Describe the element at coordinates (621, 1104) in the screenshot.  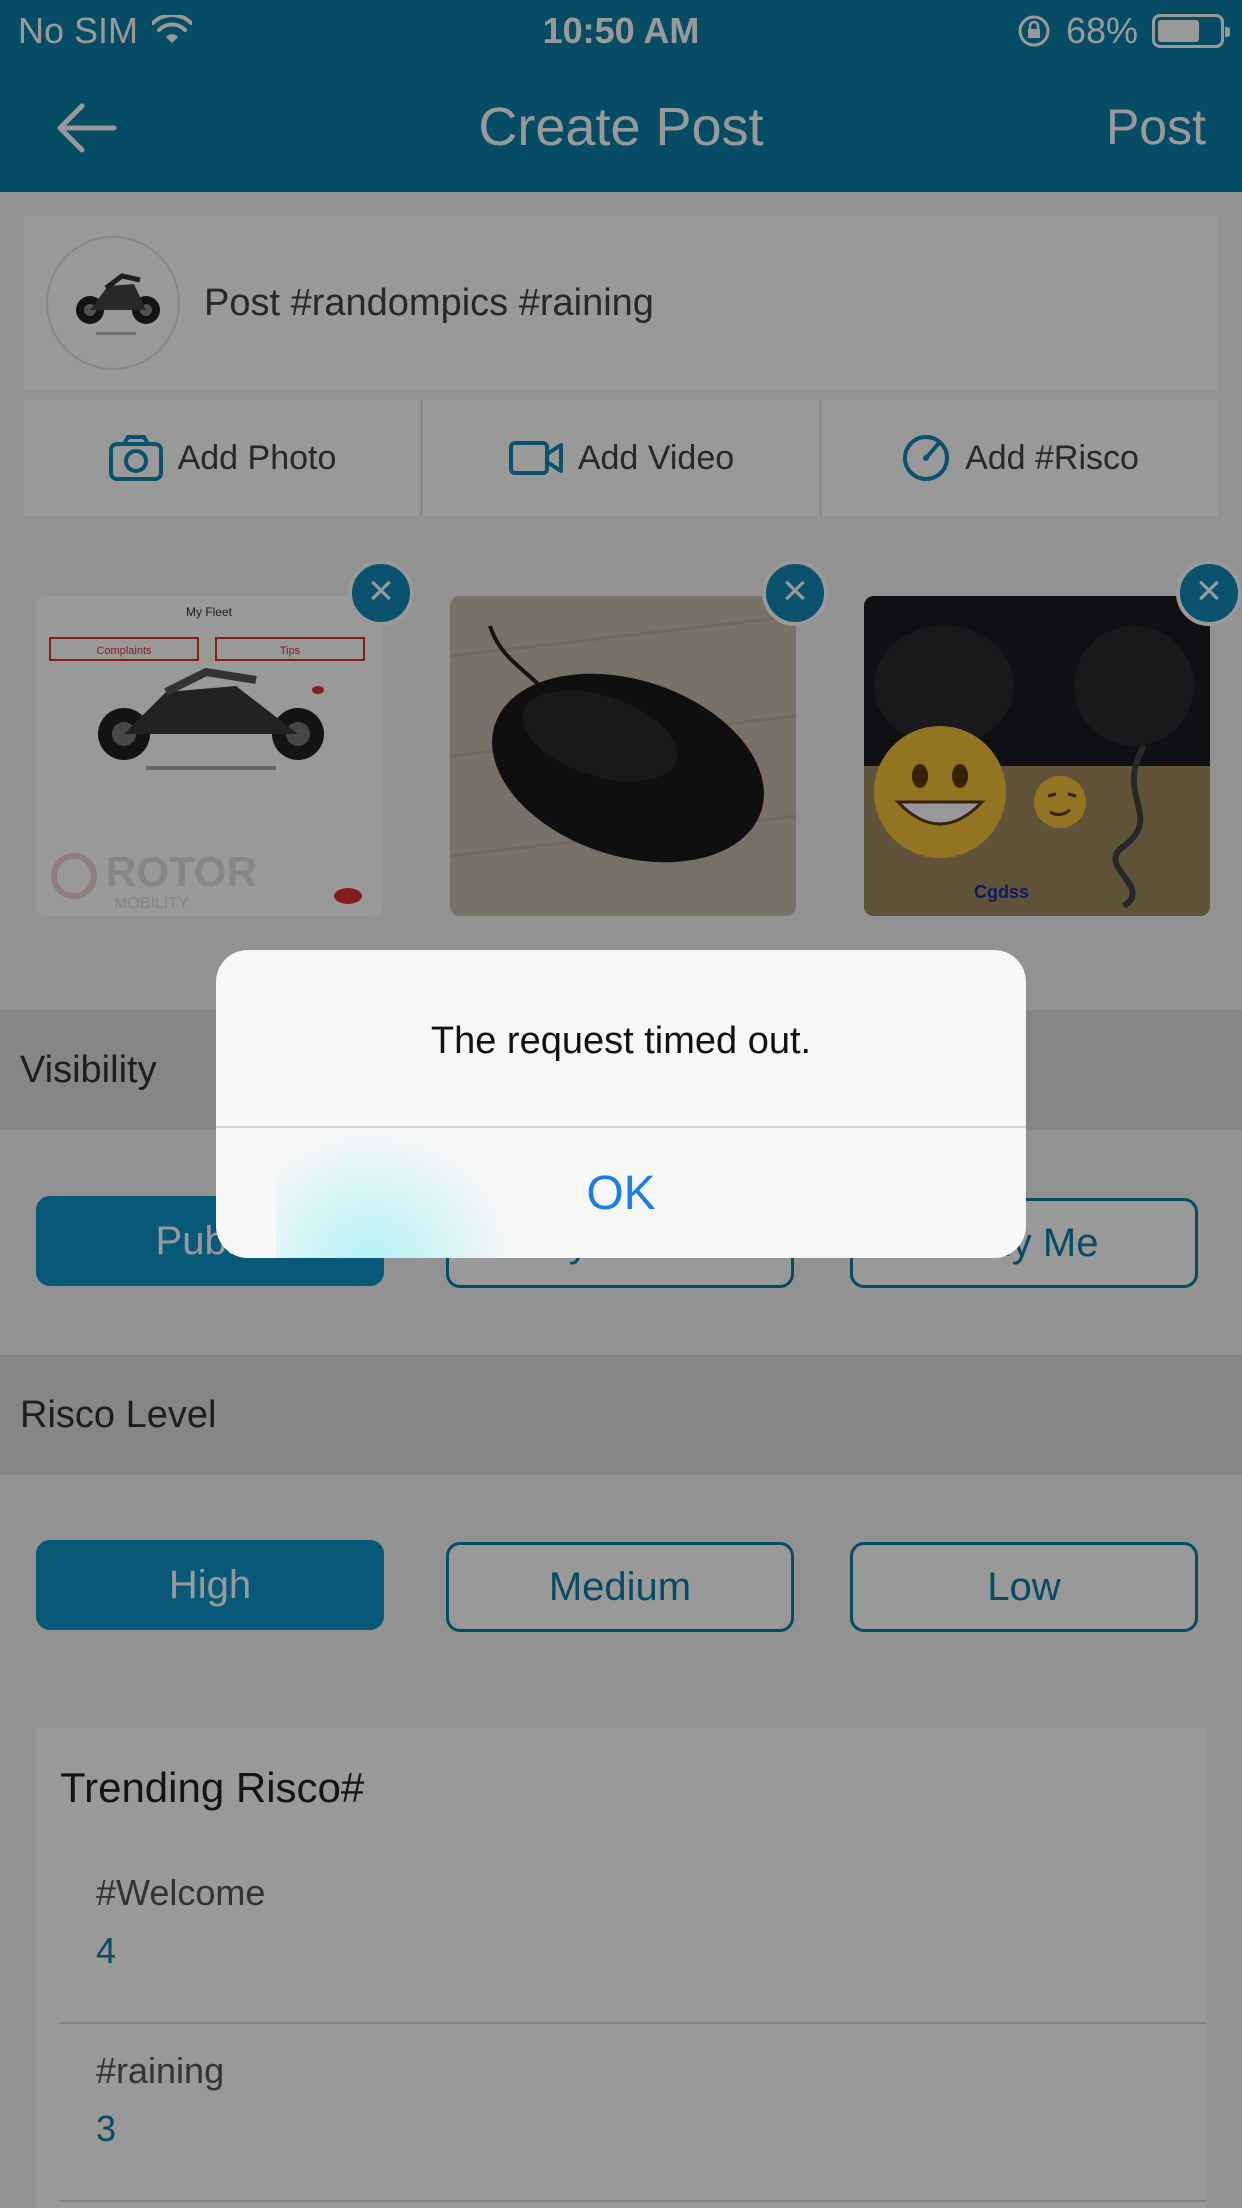
I see `alert-dialog: The request timed out. OK` at that location.